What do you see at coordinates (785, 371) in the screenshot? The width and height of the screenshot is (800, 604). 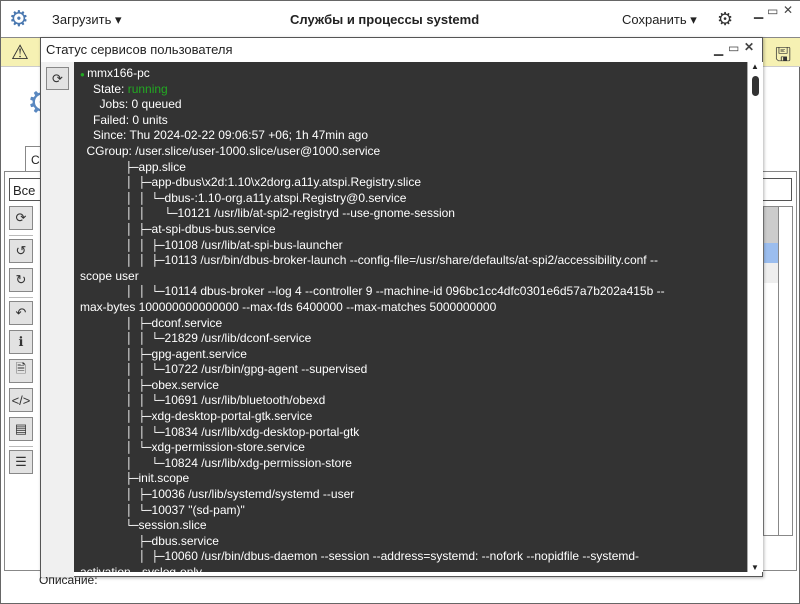 I see `list-scrollbar` at bounding box center [785, 371].